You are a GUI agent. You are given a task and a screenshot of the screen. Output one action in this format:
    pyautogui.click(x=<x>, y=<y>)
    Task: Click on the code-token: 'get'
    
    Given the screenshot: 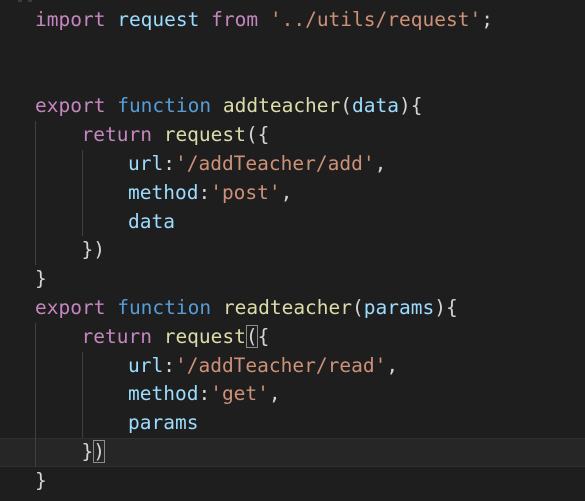 What is the action you would take?
    pyautogui.click(x=239, y=394)
    